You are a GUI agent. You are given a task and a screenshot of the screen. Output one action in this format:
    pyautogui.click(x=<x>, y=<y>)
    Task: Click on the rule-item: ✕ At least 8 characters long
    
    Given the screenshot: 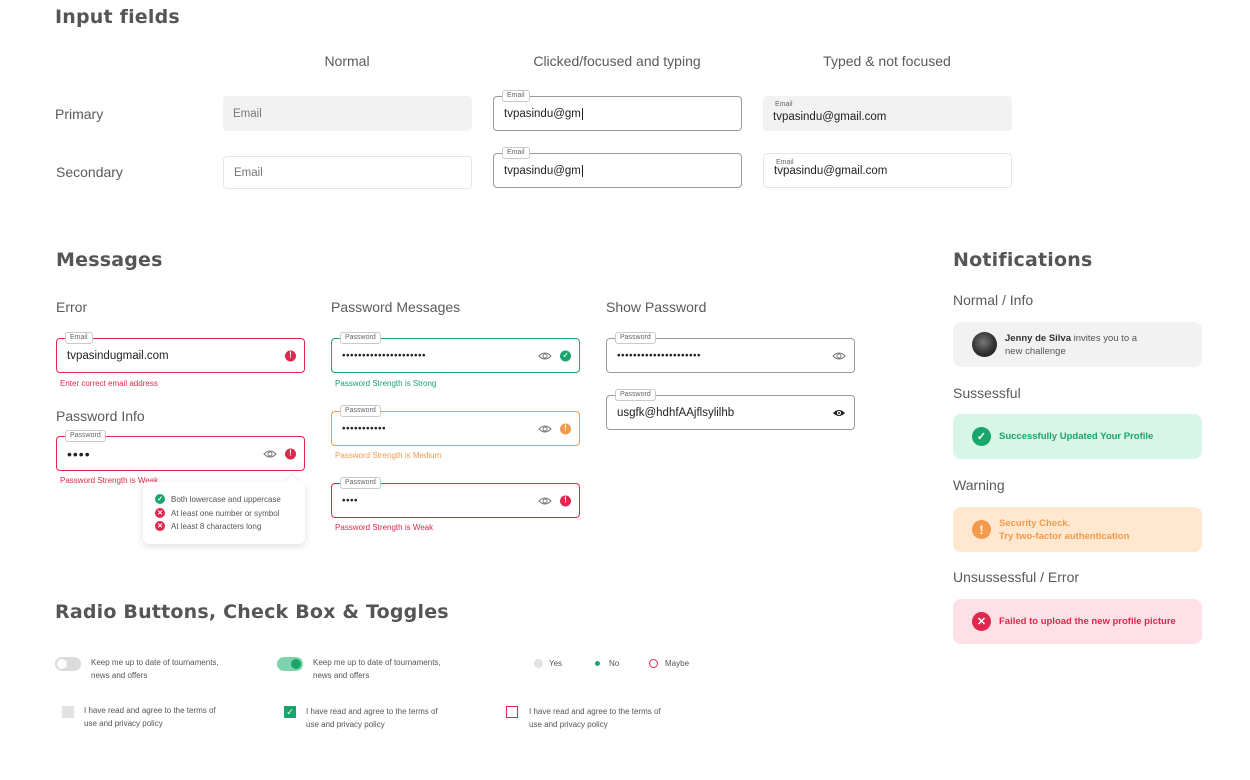 What is the action you would take?
    pyautogui.click(x=208, y=526)
    